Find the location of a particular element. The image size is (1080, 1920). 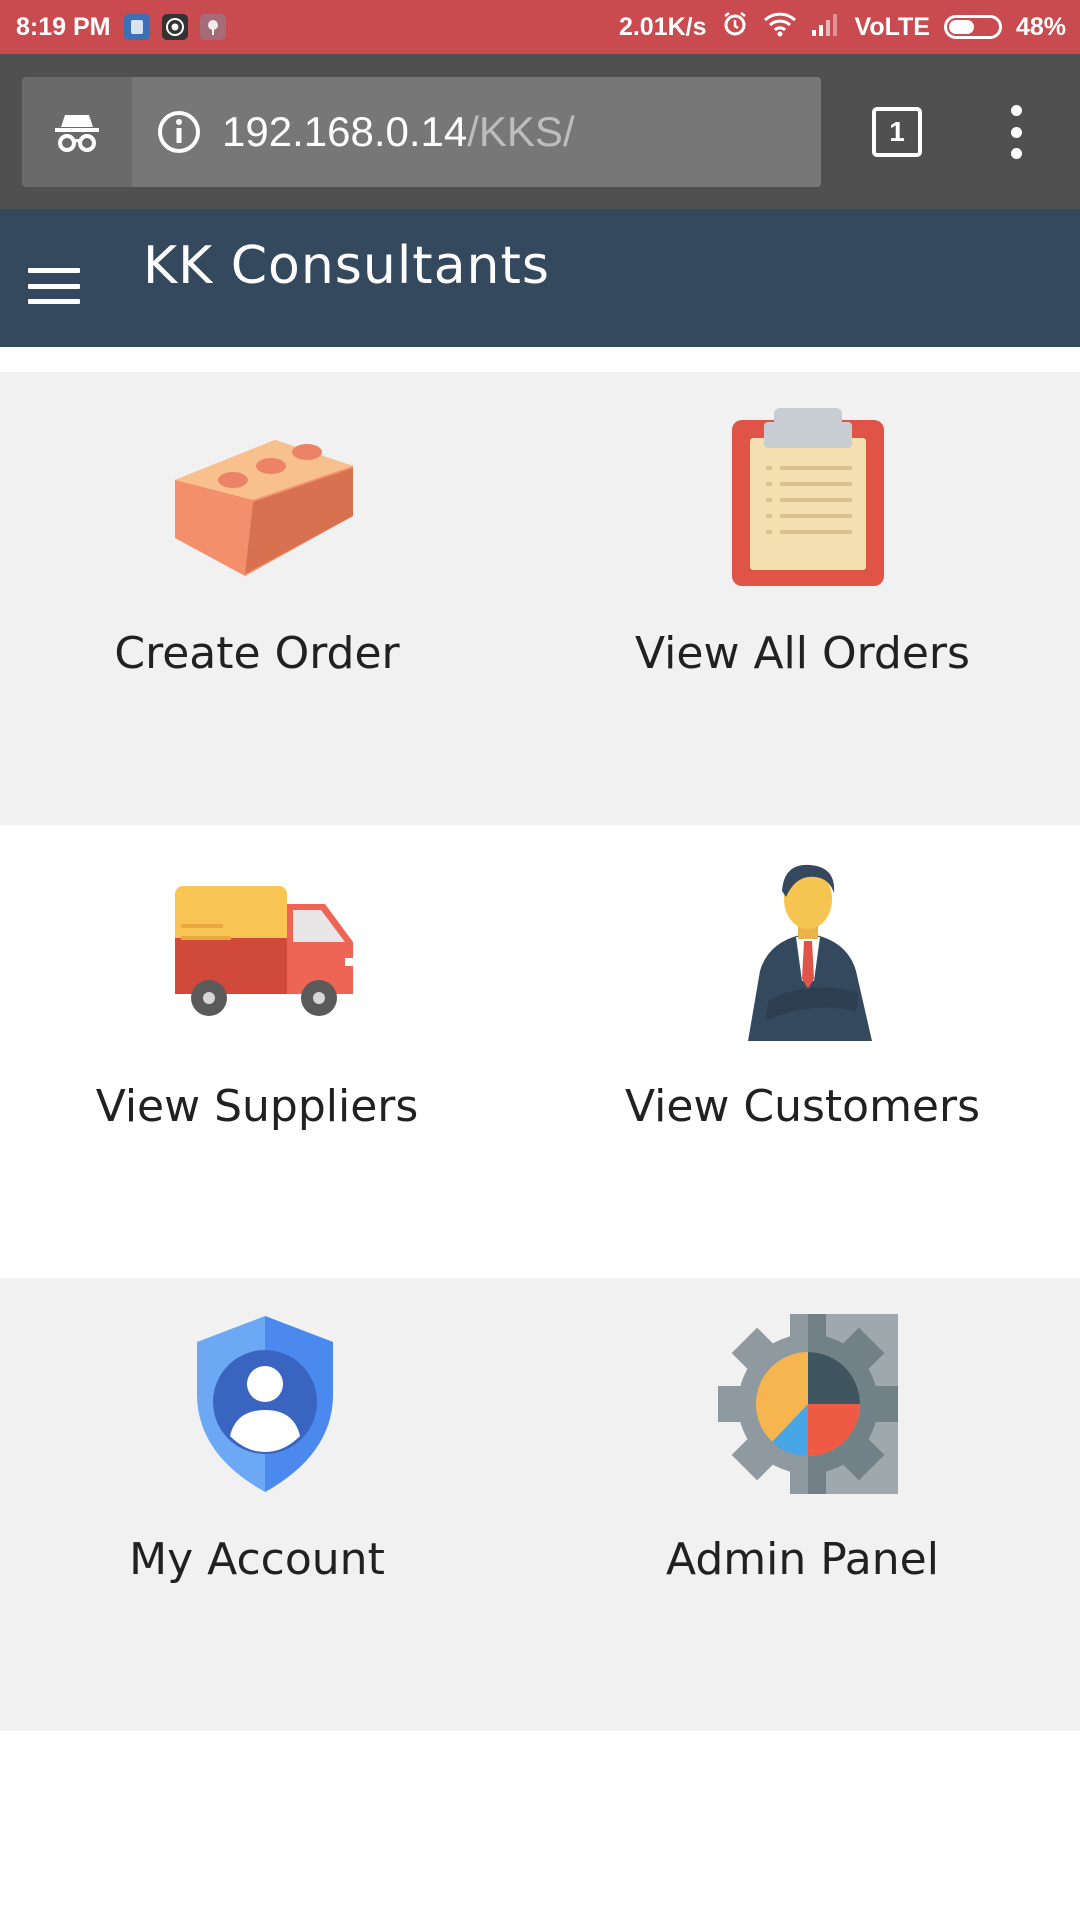

tile-label: Admin Panel is located at coordinates (802, 1559).